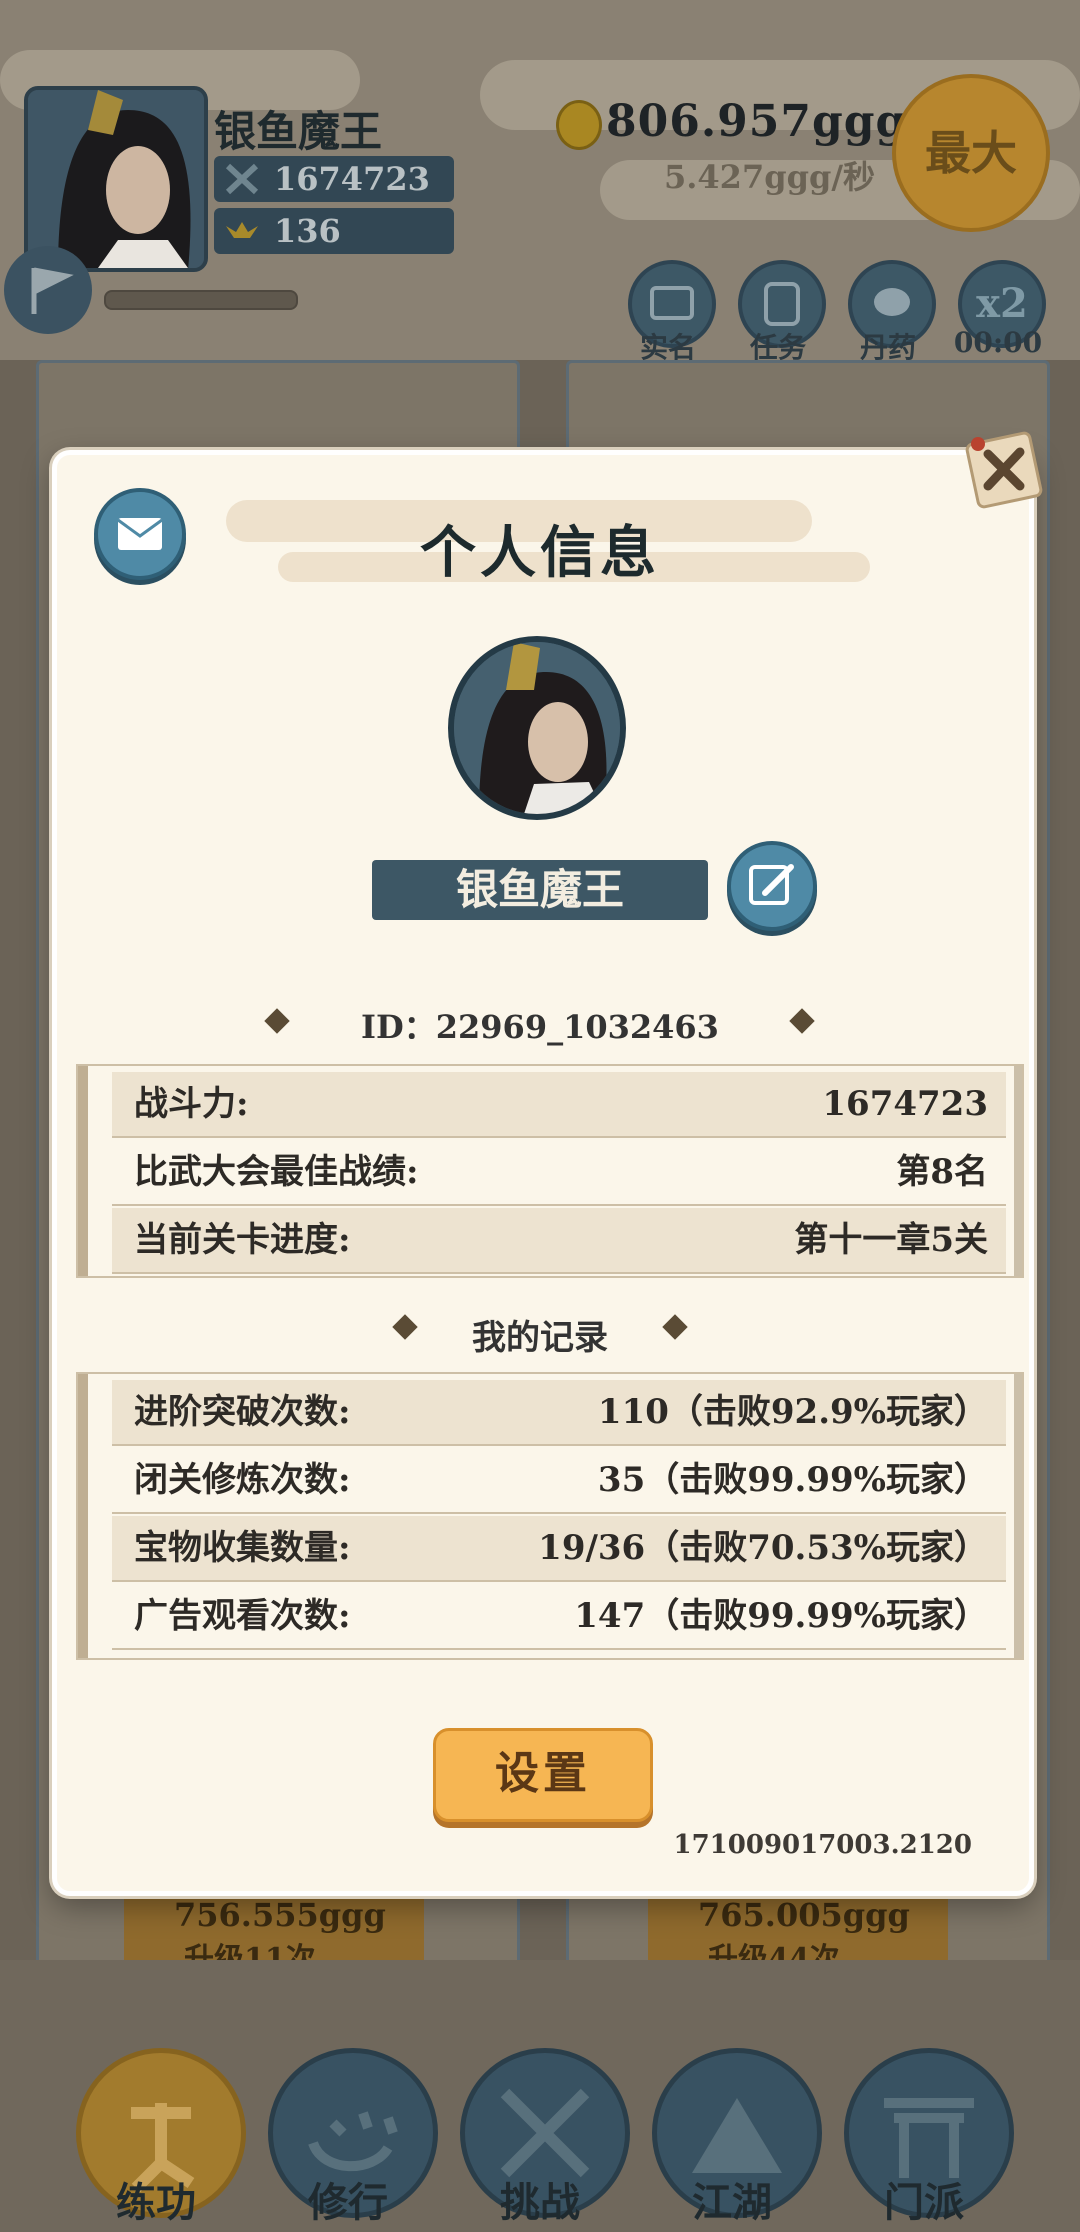 The width and height of the screenshot is (1080, 2232). What do you see at coordinates (757, 121) in the screenshot?
I see `gold-amount: 806.957ggg` at bounding box center [757, 121].